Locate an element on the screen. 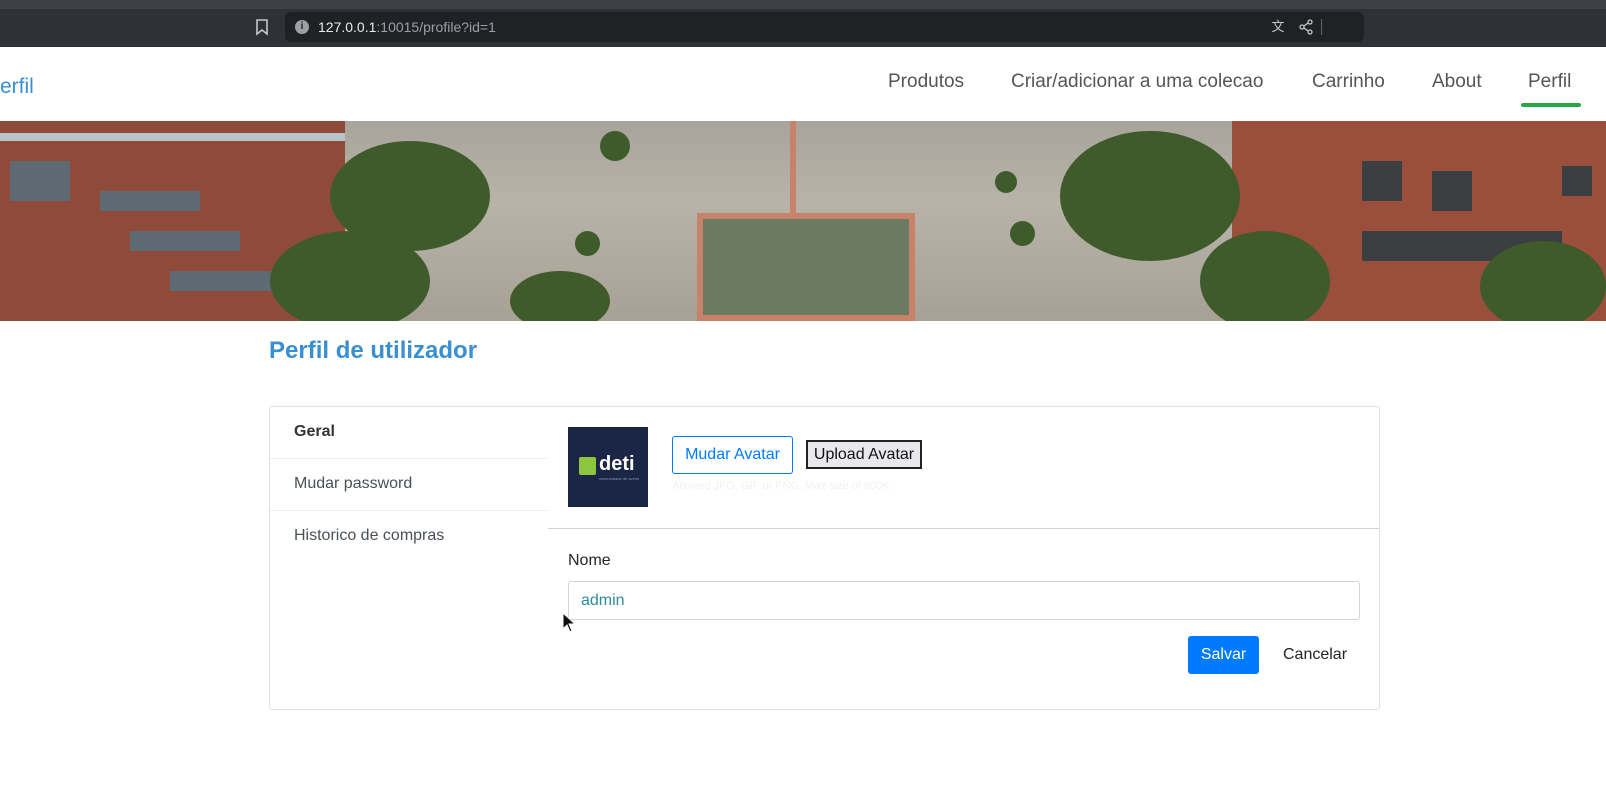 This screenshot has width=1606, height=793. hero-fountain-pool is located at coordinates (806, 267).